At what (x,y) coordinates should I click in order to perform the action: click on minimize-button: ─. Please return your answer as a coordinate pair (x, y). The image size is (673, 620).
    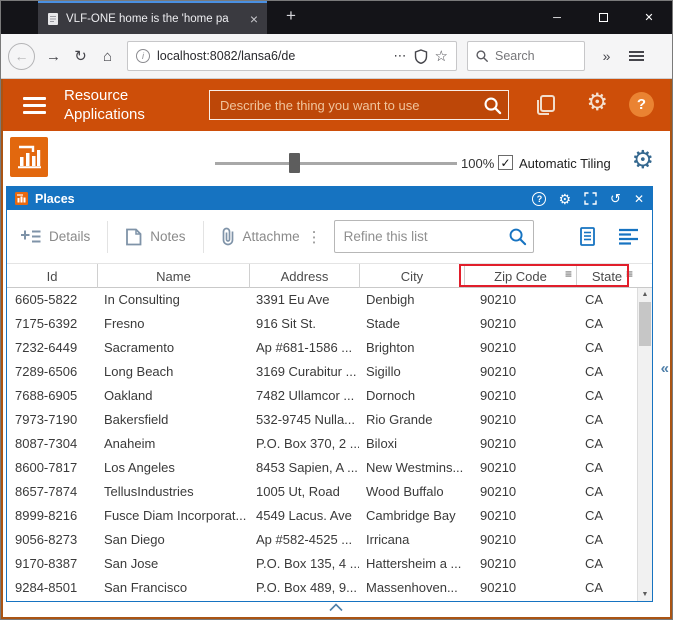
    Looking at the image, I should click on (557, 17).